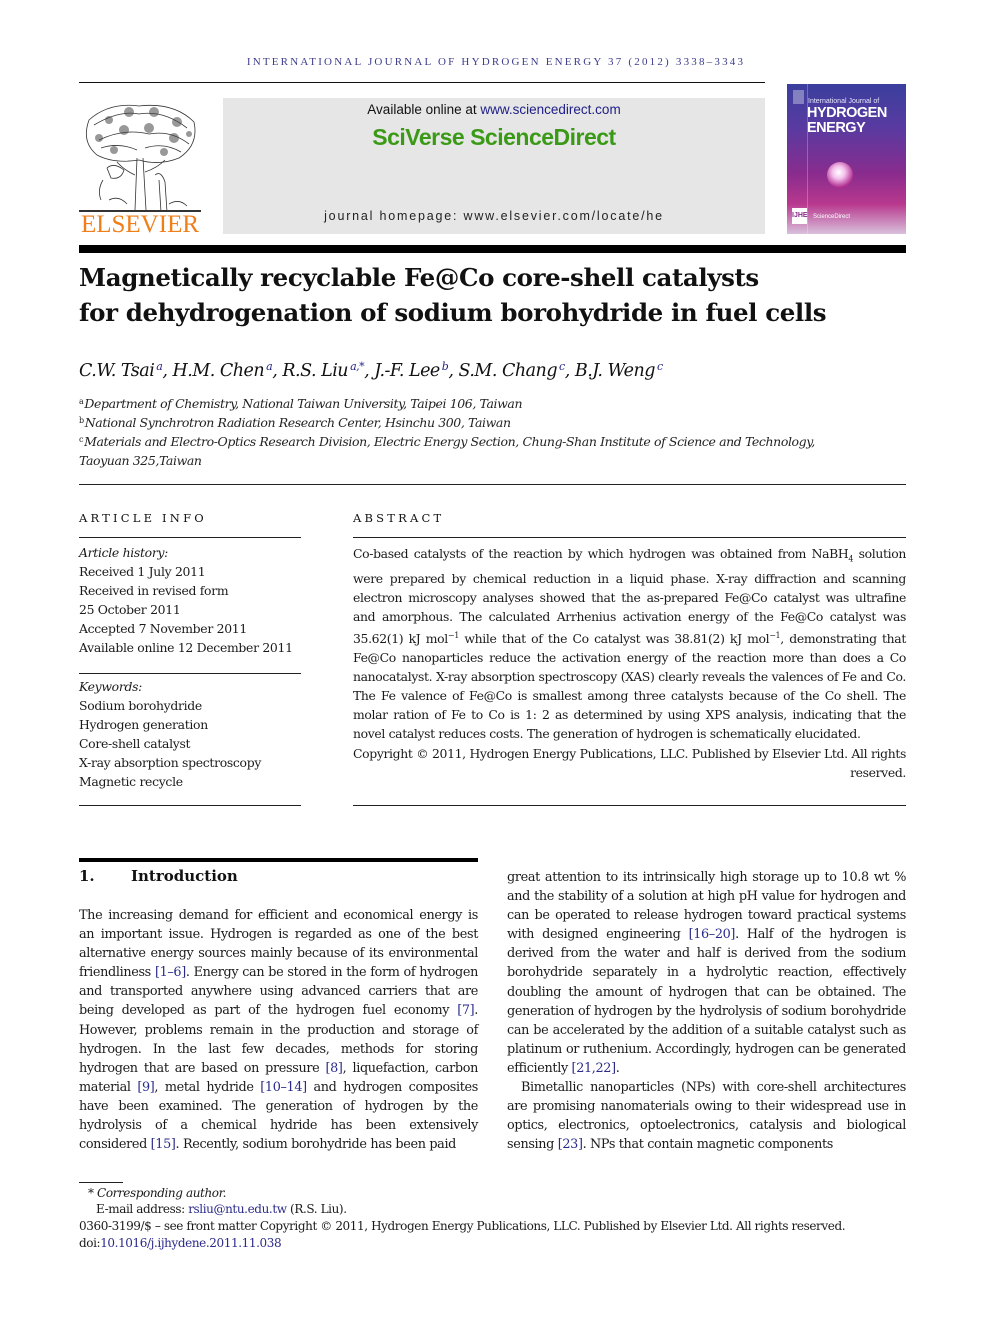  What do you see at coordinates (194, 762) in the screenshot?
I see `keyword: X-ray absorption spectroscopy` at bounding box center [194, 762].